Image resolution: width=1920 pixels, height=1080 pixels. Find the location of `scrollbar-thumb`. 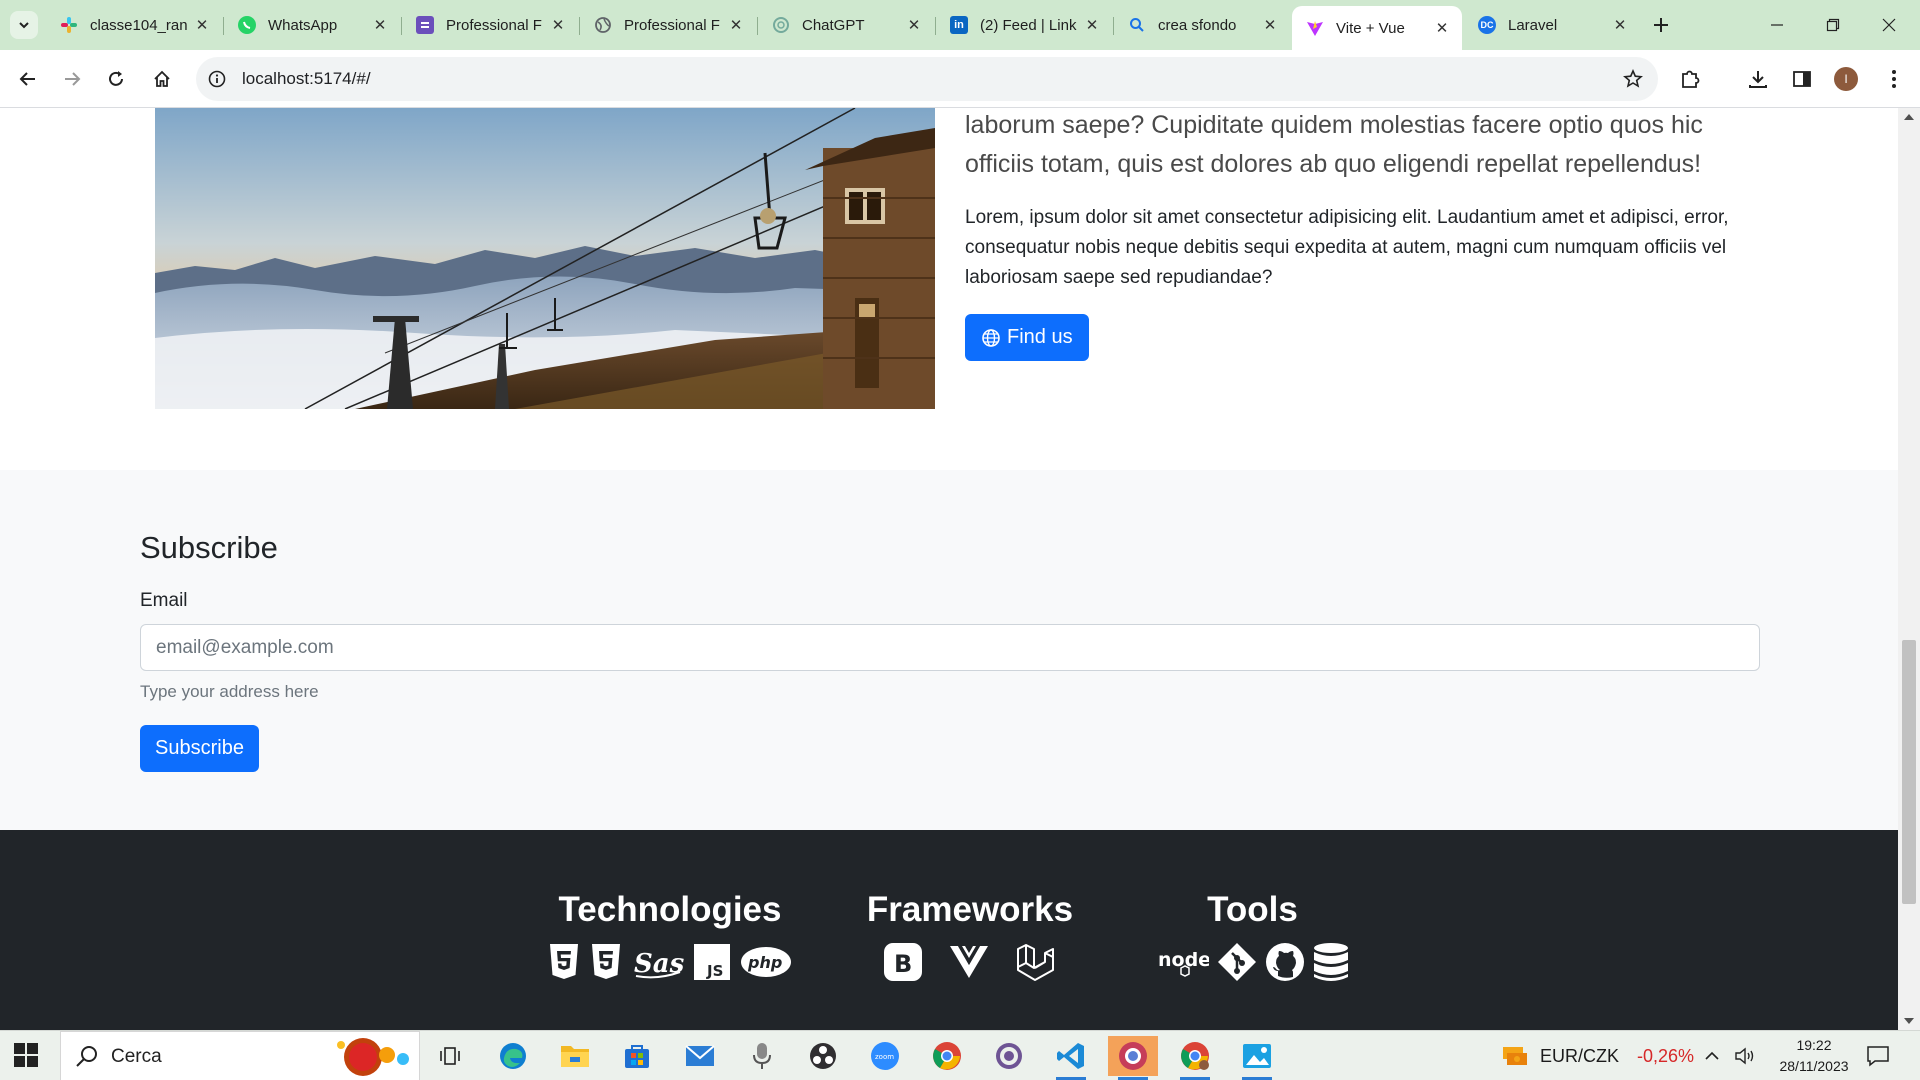

scrollbar-thumb is located at coordinates (1909, 772).